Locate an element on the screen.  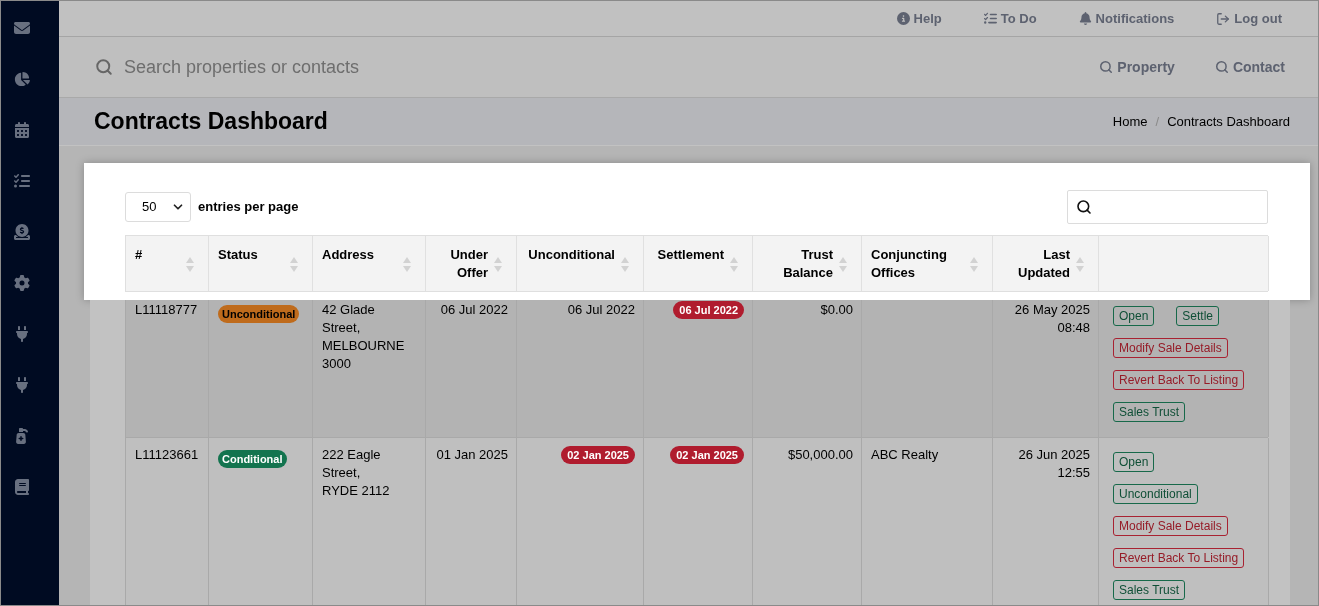
table-cell: 01 Jan 2025 is located at coordinates (471, 521).